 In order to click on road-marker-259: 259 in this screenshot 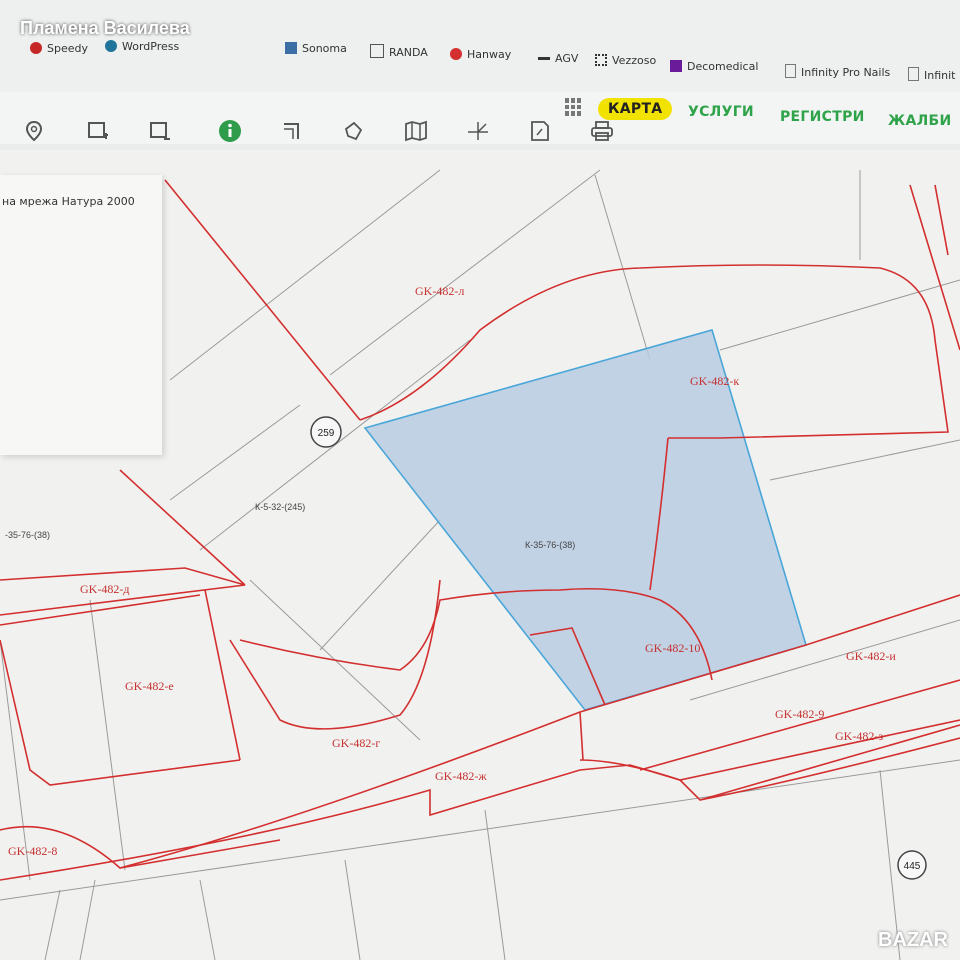, I will do `click(326, 432)`.